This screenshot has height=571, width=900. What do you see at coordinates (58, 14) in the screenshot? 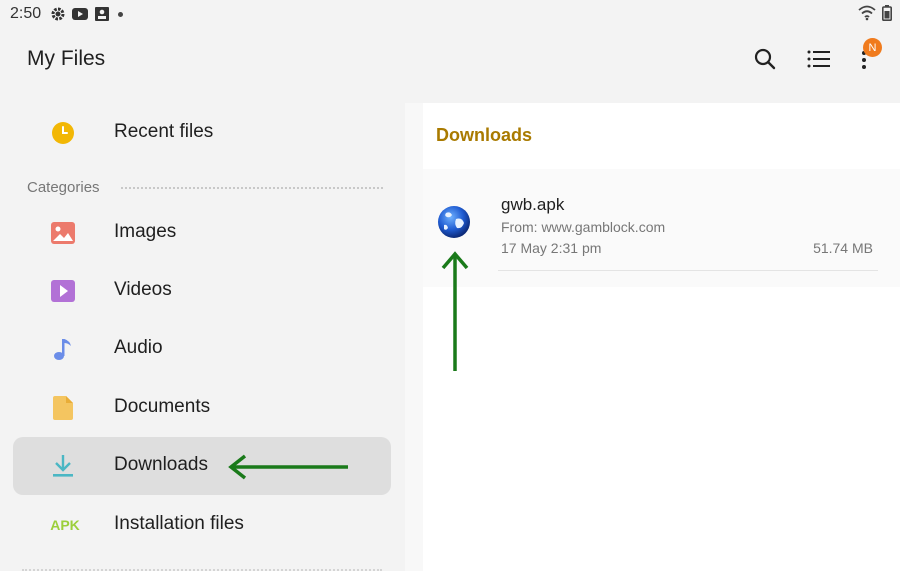
I see `gear-icon` at bounding box center [58, 14].